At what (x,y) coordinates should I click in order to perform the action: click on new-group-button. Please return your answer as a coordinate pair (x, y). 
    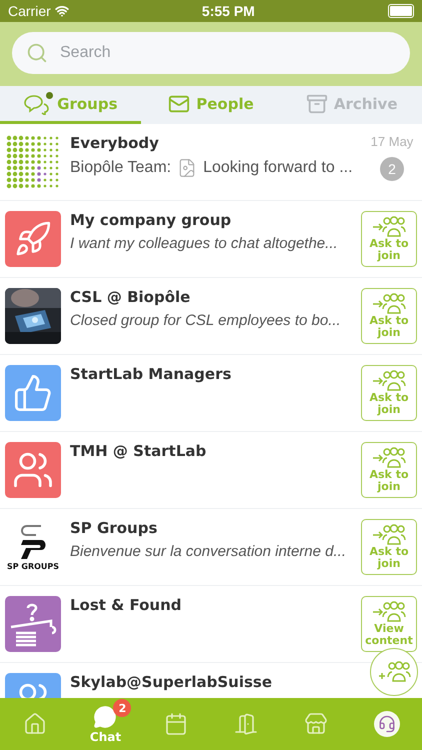
    Looking at the image, I should click on (394, 672).